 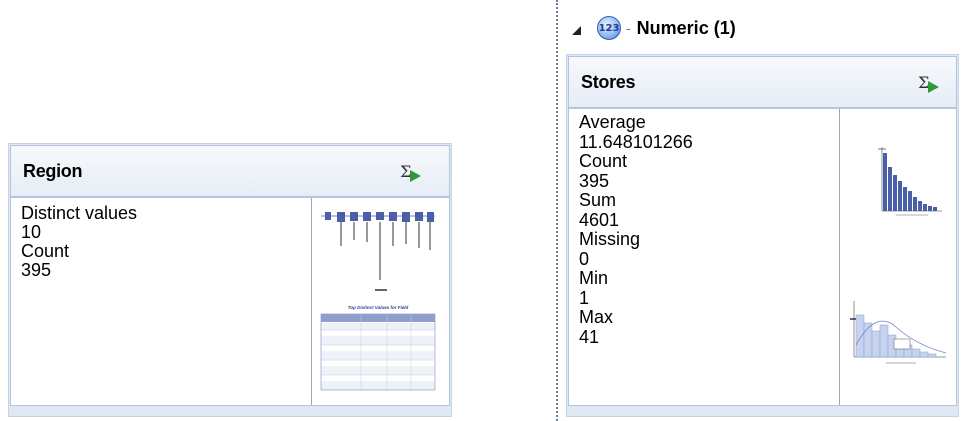 I want to click on frequency-bar-thumbnail-icon, so click(x=898, y=182).